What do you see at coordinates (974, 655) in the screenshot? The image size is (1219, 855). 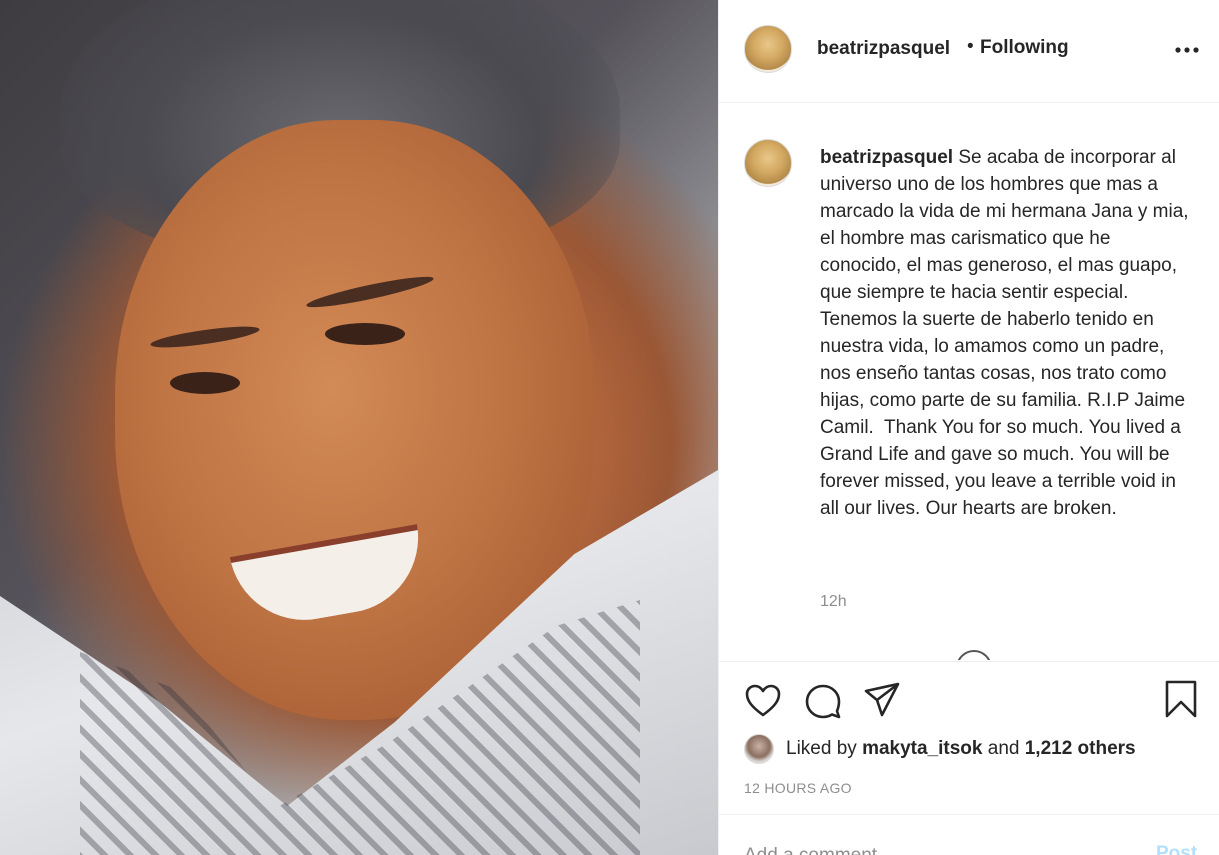 I see `loading-spinner-icon` at bounding box center [974, 655].